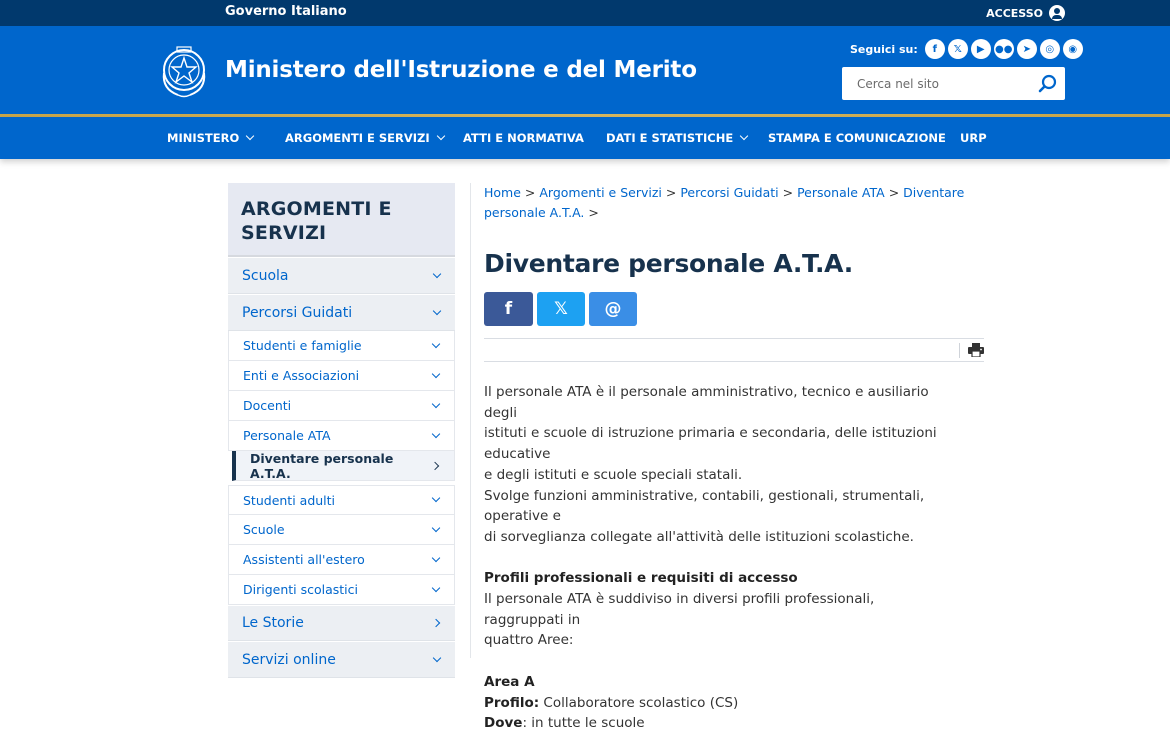 The width and height of the screenshot is (1170, 734). I want to click on nav-label: STAMPA E COMUNICAZIONE, so click(857, 138).